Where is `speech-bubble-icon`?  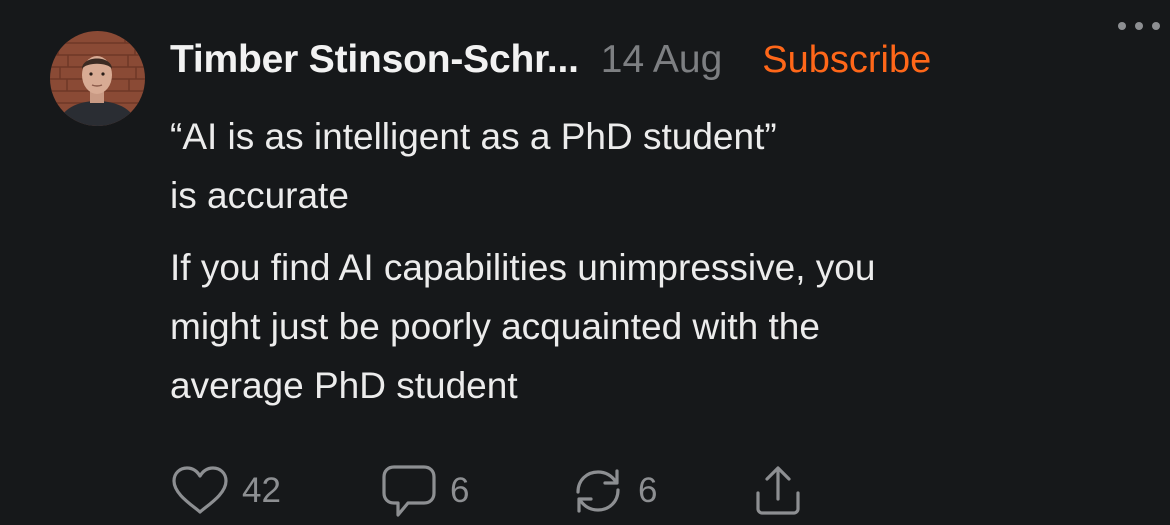
speech-bubble-icon is located at coordinates (409, 491).